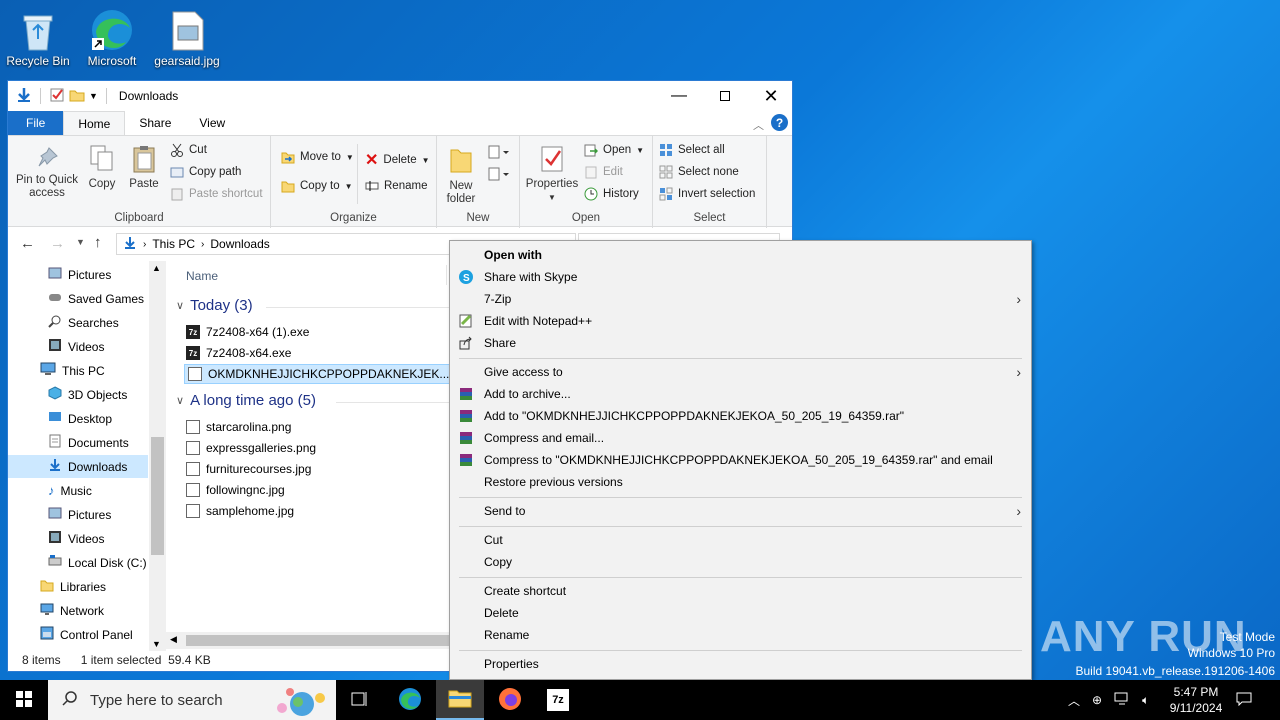  I want to click on task-view-button, so click(360, 700).